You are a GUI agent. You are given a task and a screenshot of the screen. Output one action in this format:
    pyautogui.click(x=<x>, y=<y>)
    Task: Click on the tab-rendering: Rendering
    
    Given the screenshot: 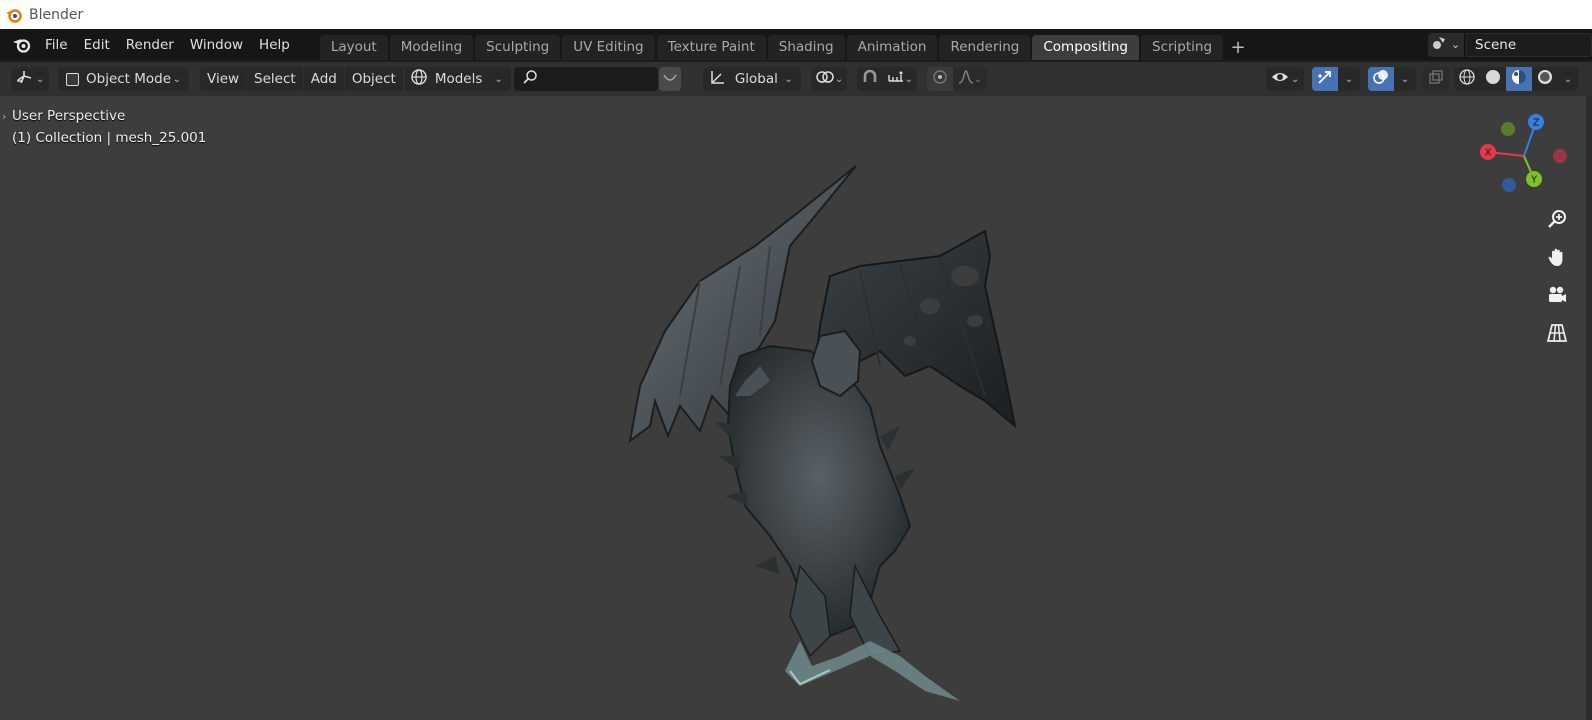 What is the action you would take?
    pyautogui.click(x=985, y=47)
    